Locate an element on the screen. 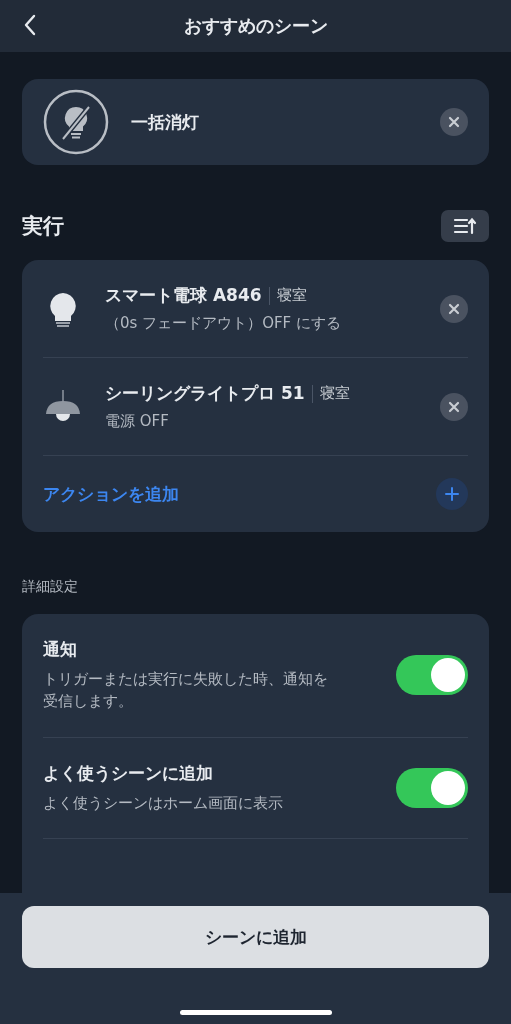 This screenshot has height=1024, width=511. scene-name: 一括消灯 is located at coordinates (165, 122).